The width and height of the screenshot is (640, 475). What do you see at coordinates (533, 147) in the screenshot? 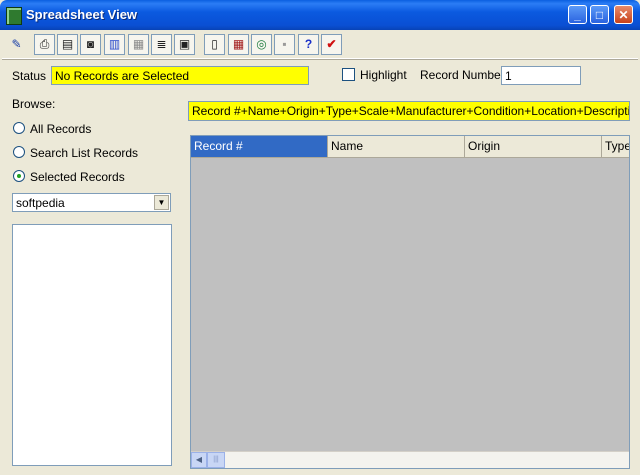
I see `column-header-origin: Origin` at bounding box center [533, 147].